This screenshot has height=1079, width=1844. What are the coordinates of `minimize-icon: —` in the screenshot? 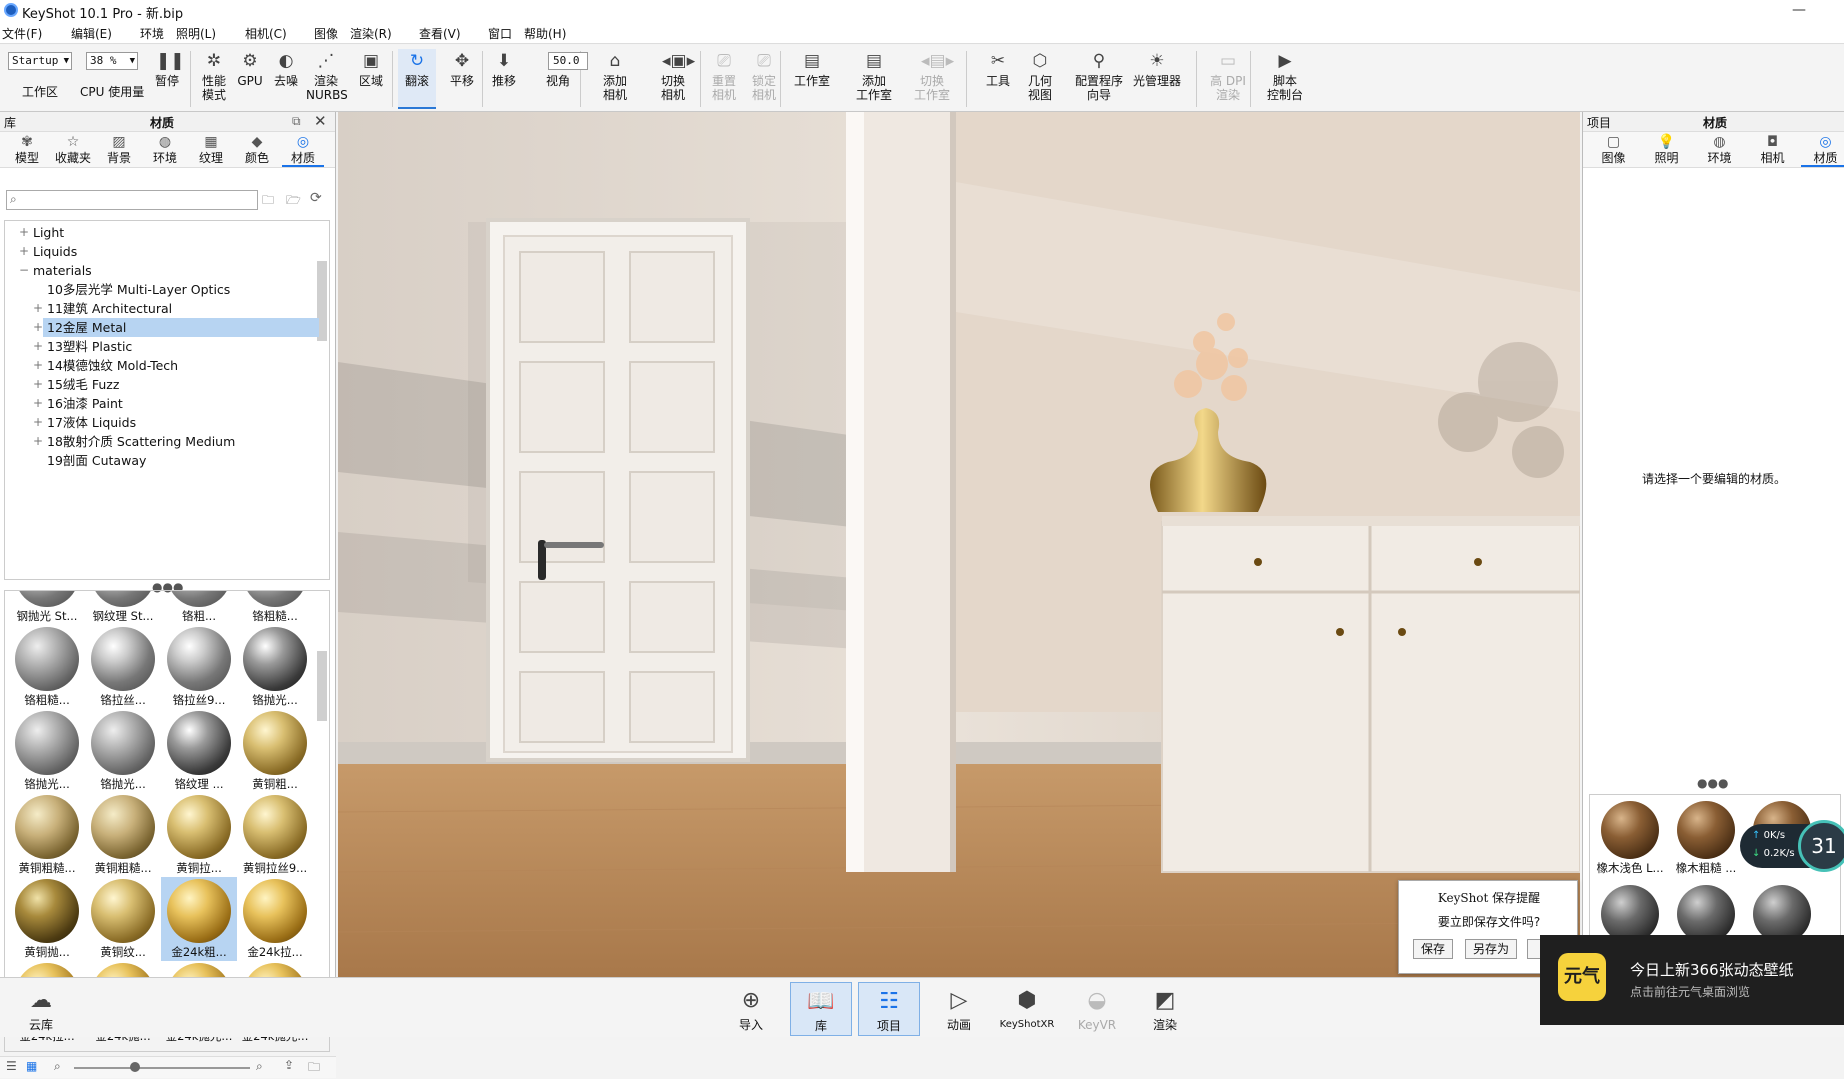 It's located at (1799, 11).